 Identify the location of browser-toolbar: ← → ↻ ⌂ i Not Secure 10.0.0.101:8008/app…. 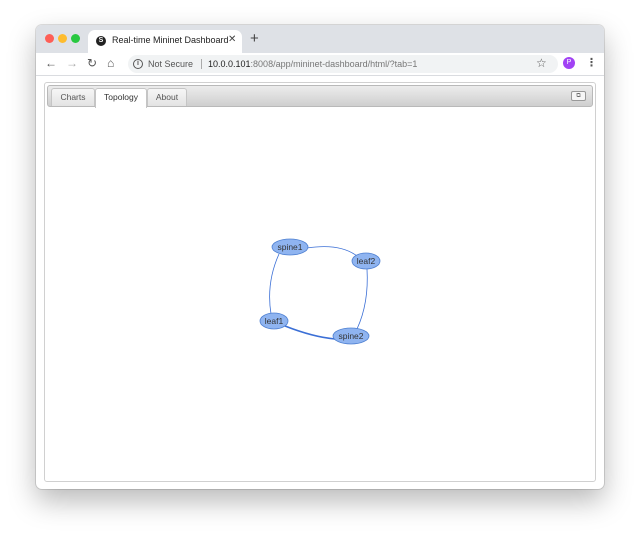
(320, 64).